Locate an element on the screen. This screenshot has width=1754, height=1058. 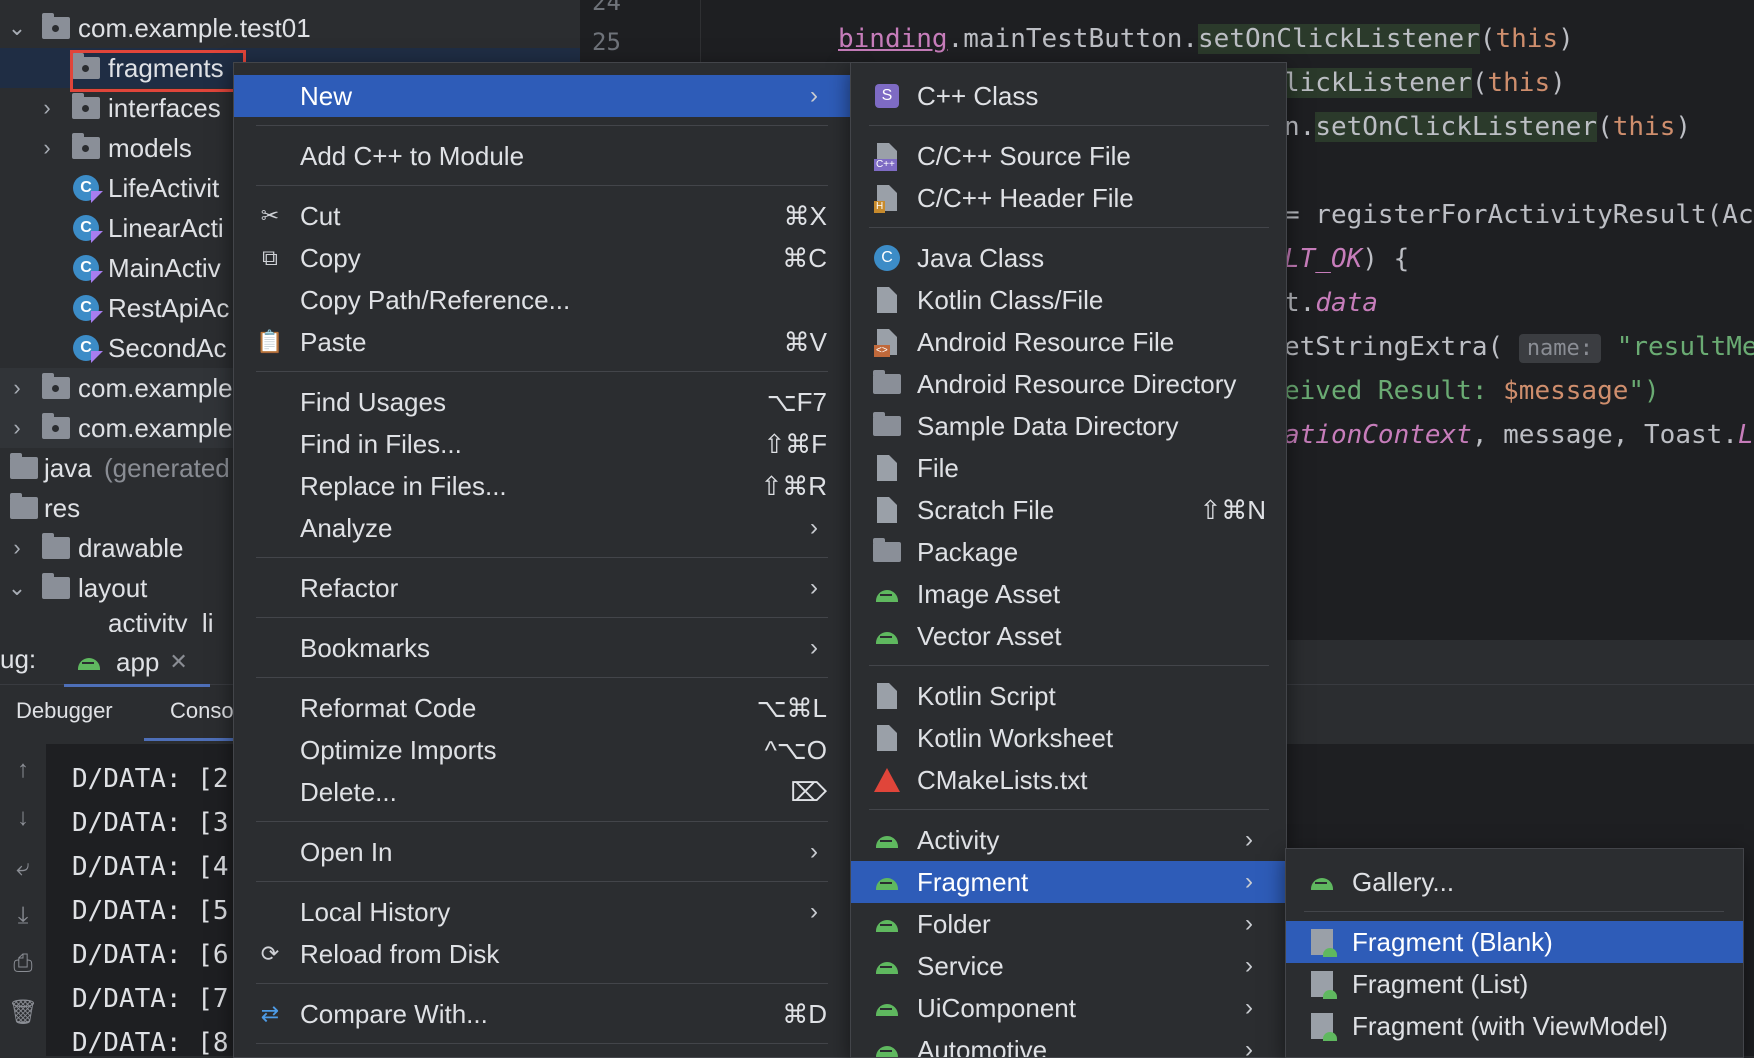
menu-item-scratch-file: Scratch File ⇧⌘N is located at coordinates (1068, 510).